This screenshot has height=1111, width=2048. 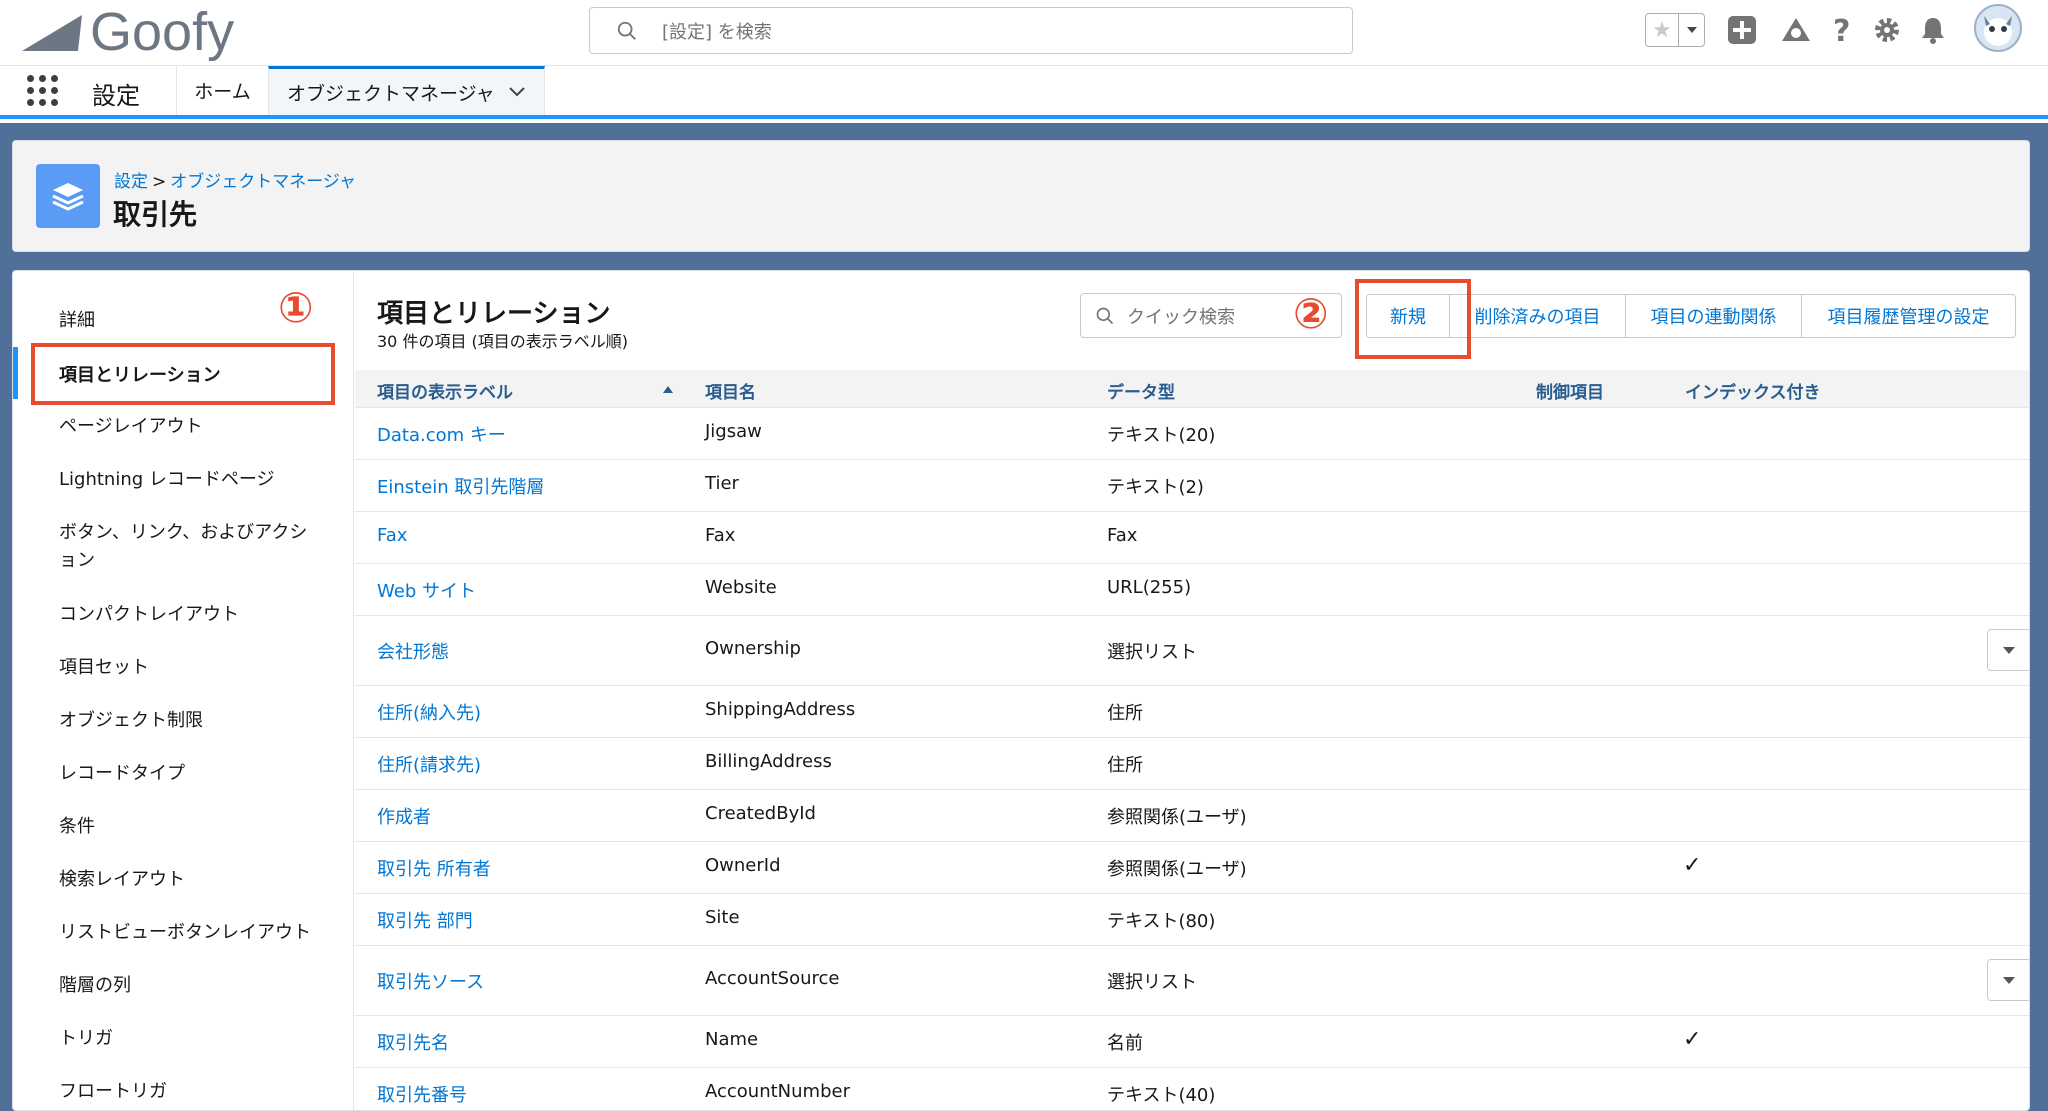 What do you see at coordinates (1192, 1042) in the screenshot?
I see `table-row: 取引先名 Name 名前 ✓` at bounding box center [1192, 1042].